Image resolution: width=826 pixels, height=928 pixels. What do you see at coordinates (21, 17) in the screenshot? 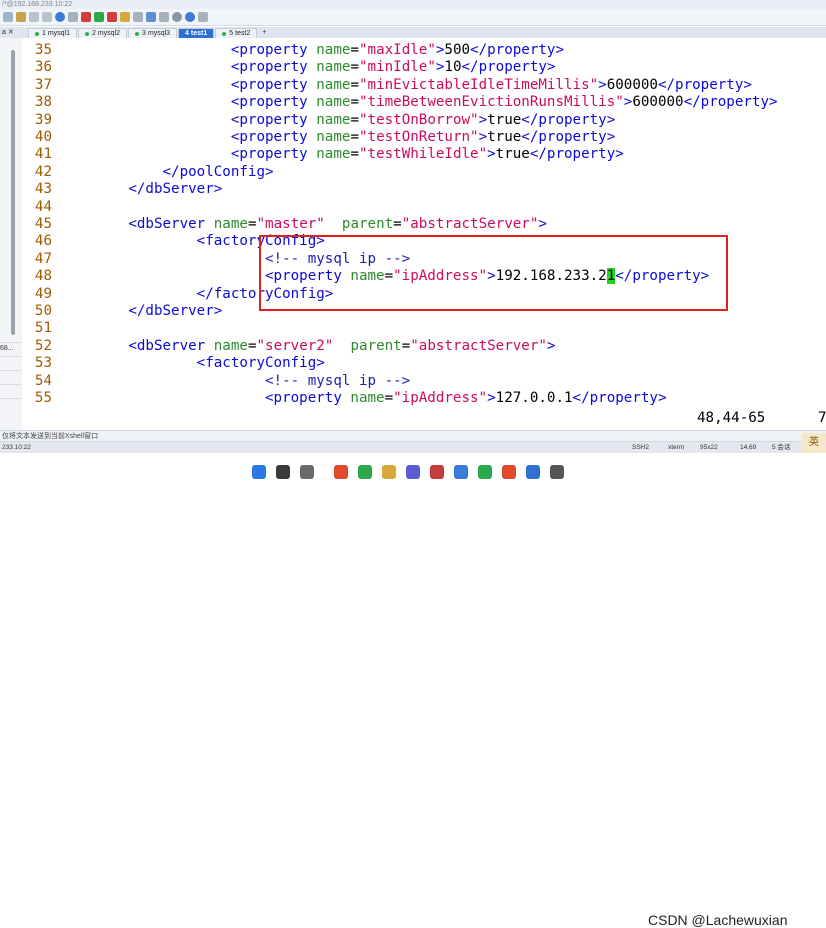
I see `open-icon` at bounding box center [21, 17].